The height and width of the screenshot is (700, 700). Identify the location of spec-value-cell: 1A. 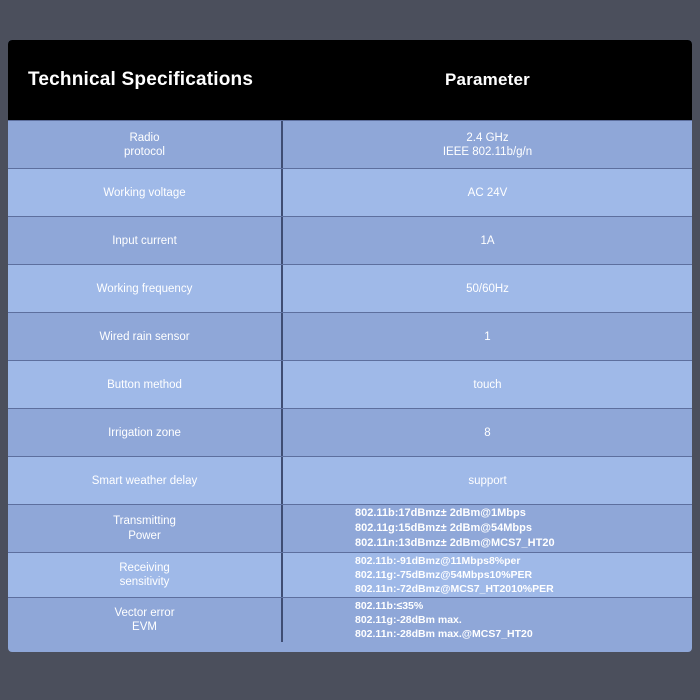
(487, 240).